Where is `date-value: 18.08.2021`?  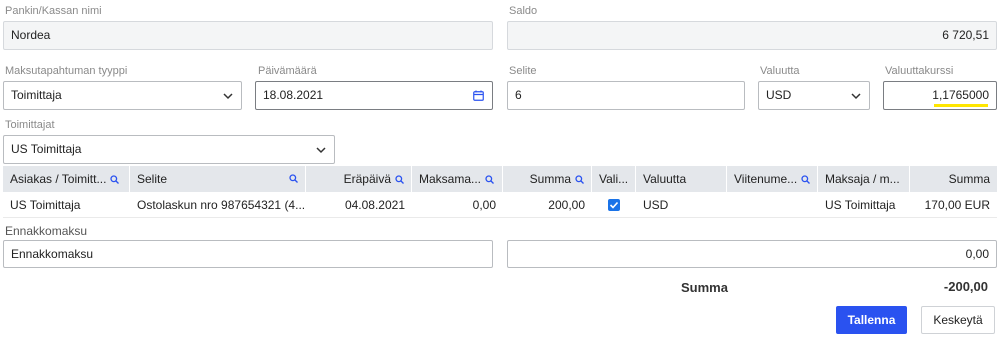
date-value: 18.08.2021 is located at coordinates (293, 95).